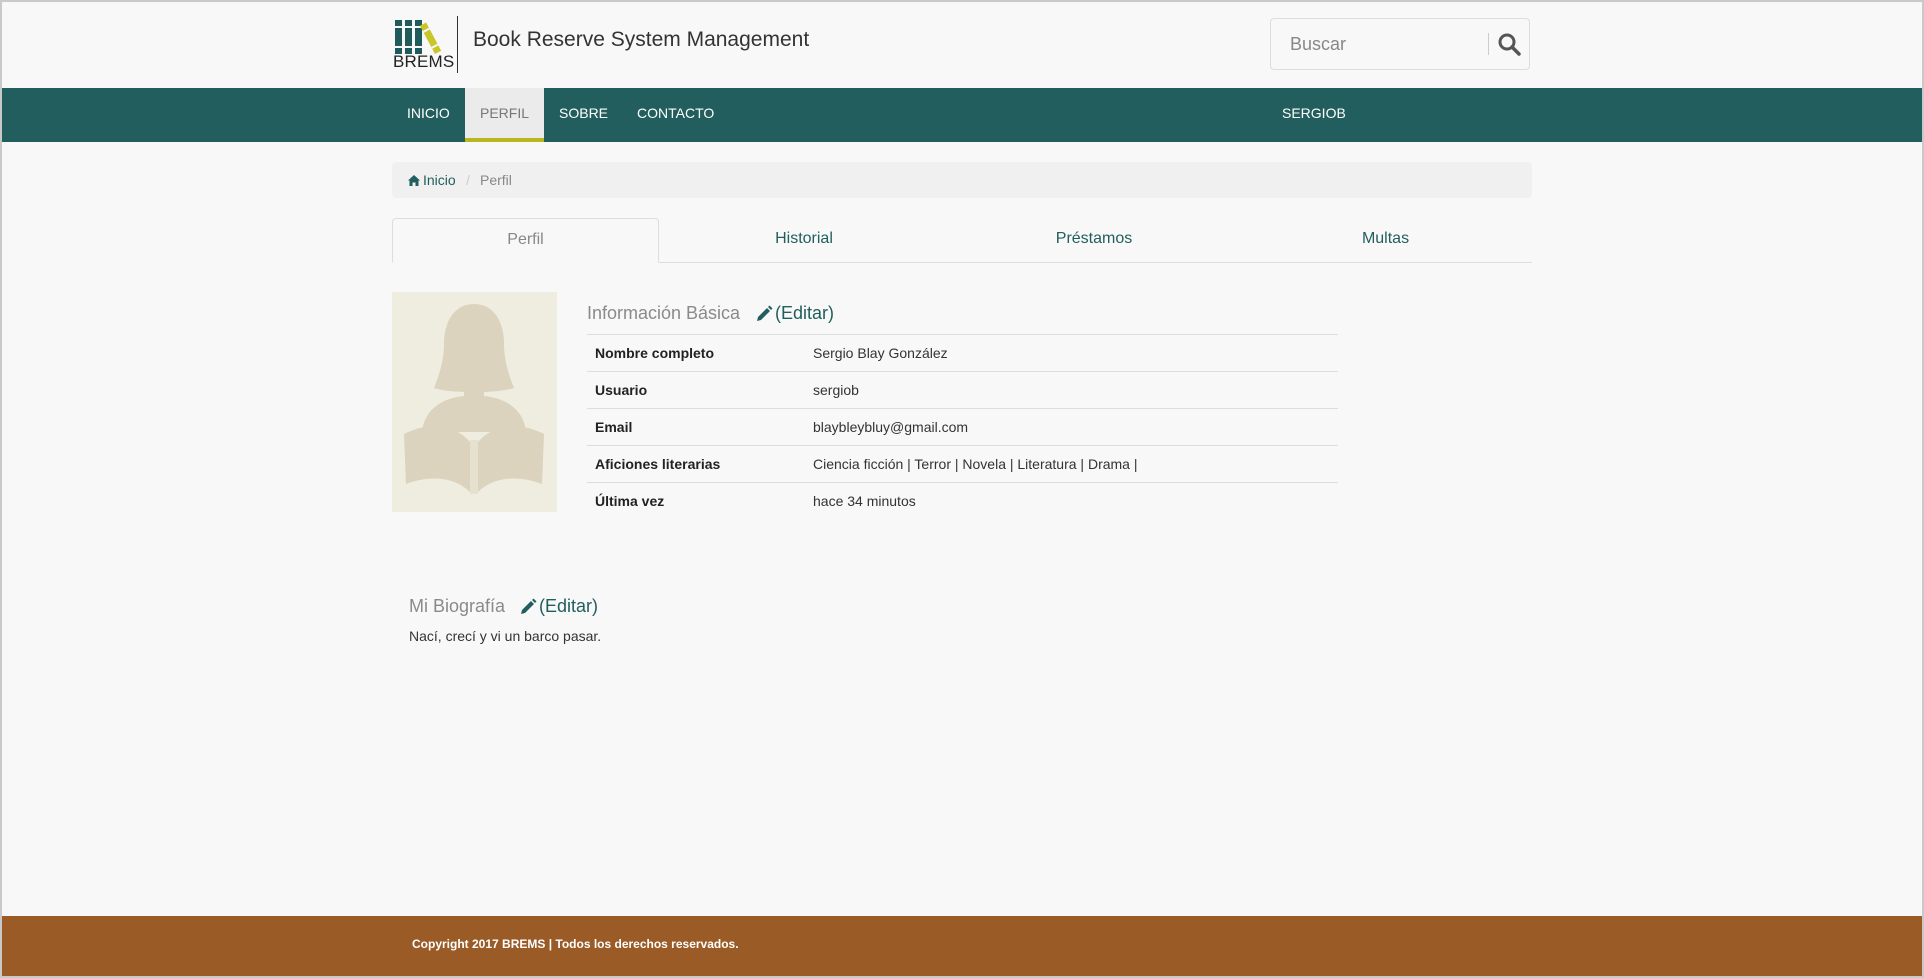  Describe the element at coordinates (583, 115) in the screenshot. I see `nav-item-sobre: SOBRE` at that location.